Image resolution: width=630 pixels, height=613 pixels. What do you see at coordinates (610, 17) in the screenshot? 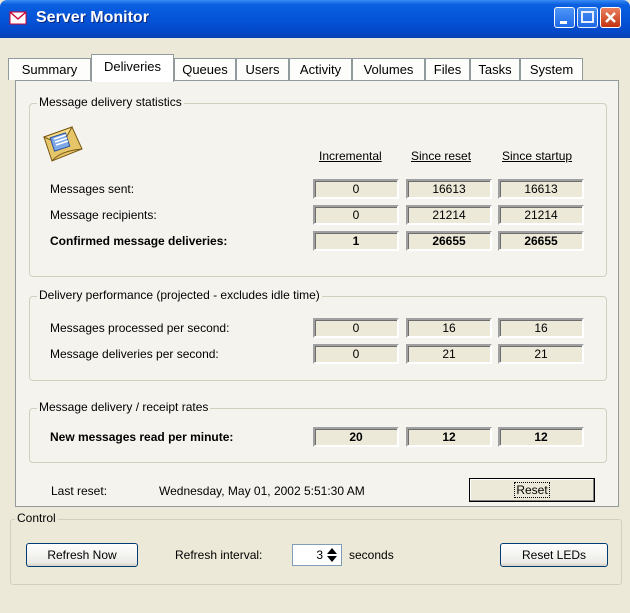
I see `close-button` at bounding box center [610, 17].